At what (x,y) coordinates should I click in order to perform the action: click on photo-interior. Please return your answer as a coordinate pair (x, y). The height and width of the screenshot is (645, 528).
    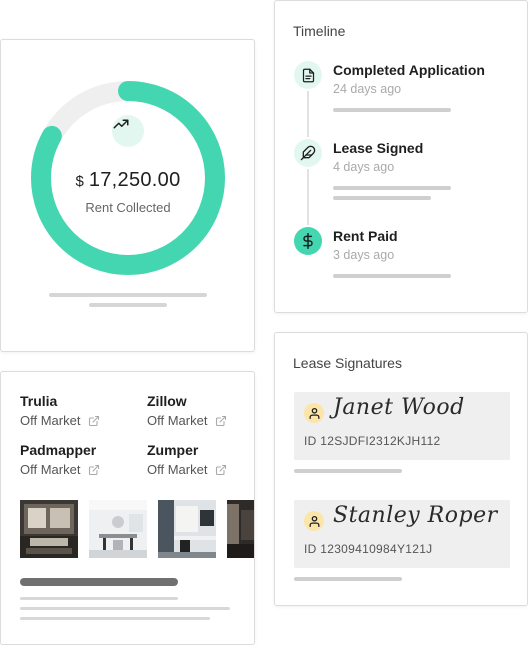
    Looking at the image, I should click on (240, 529).